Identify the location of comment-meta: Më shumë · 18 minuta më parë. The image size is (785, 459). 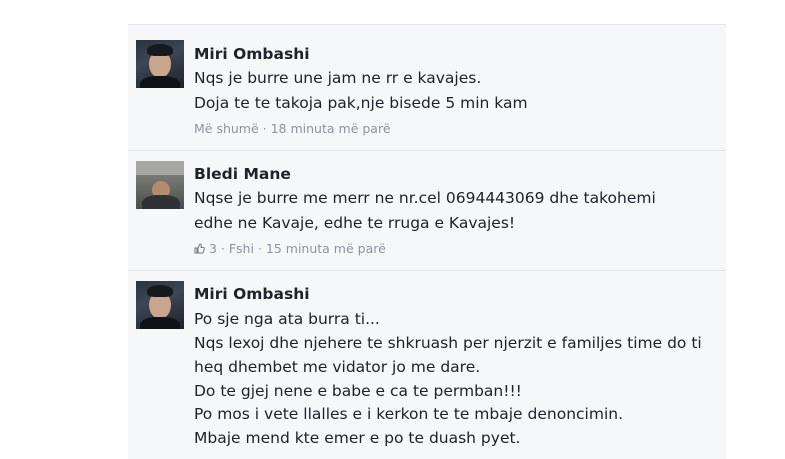
(292, 128).